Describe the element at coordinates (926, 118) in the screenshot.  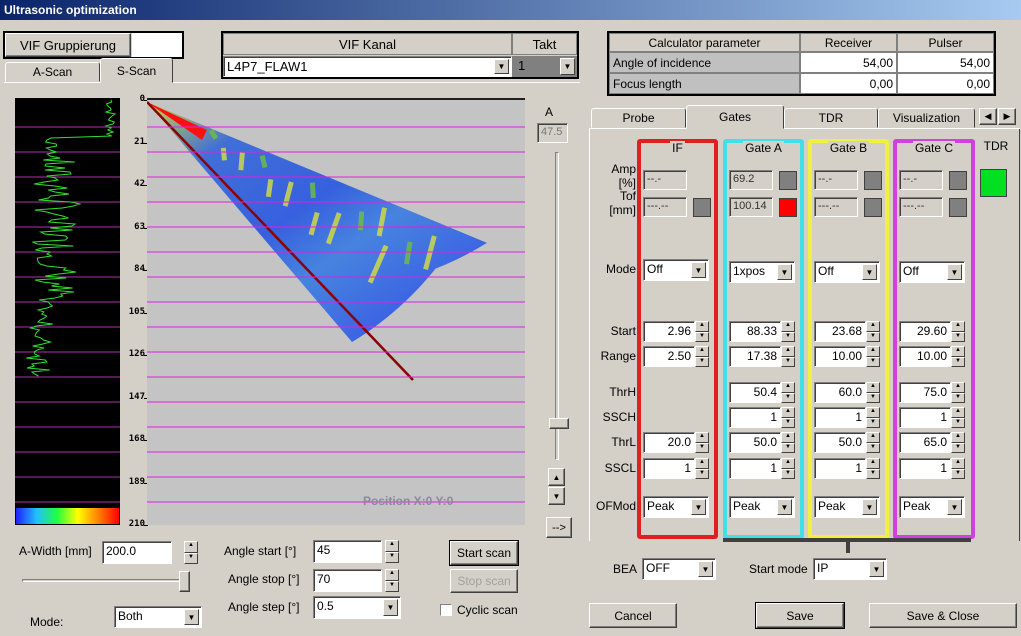
I see `tab-visualization: Visualization` at that location.